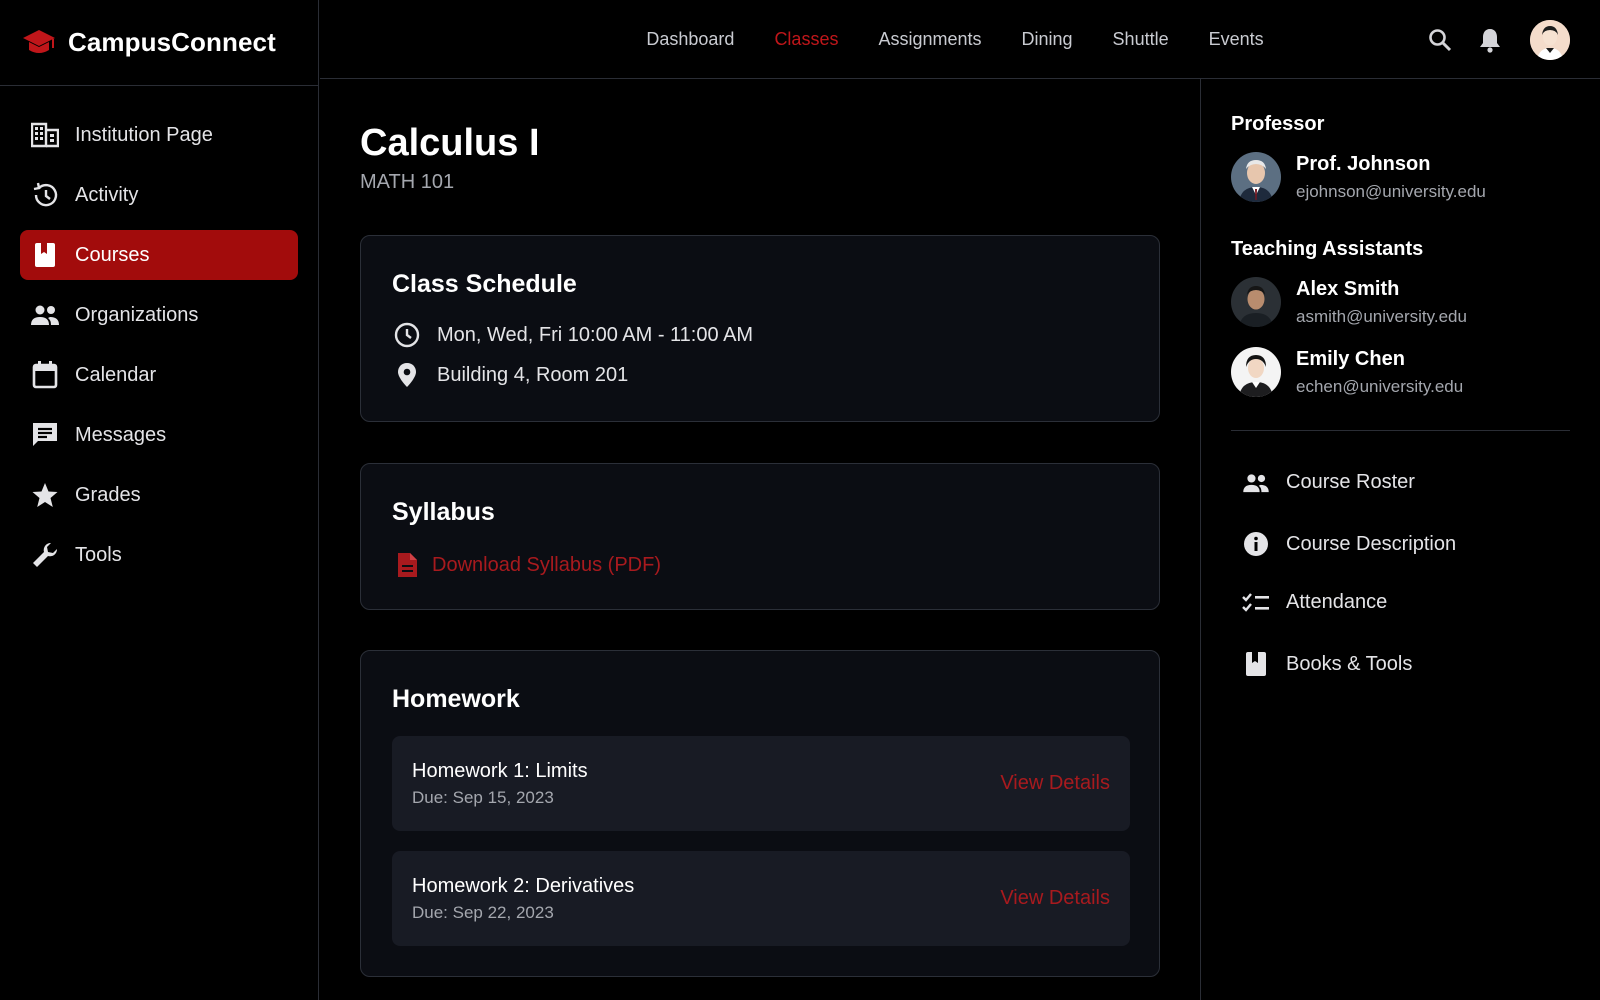 The height and width of the screenshot is (1000, 1600). Describe the element at coordinates (45, 495) in the screenshot. I see `star-icon` at that location.